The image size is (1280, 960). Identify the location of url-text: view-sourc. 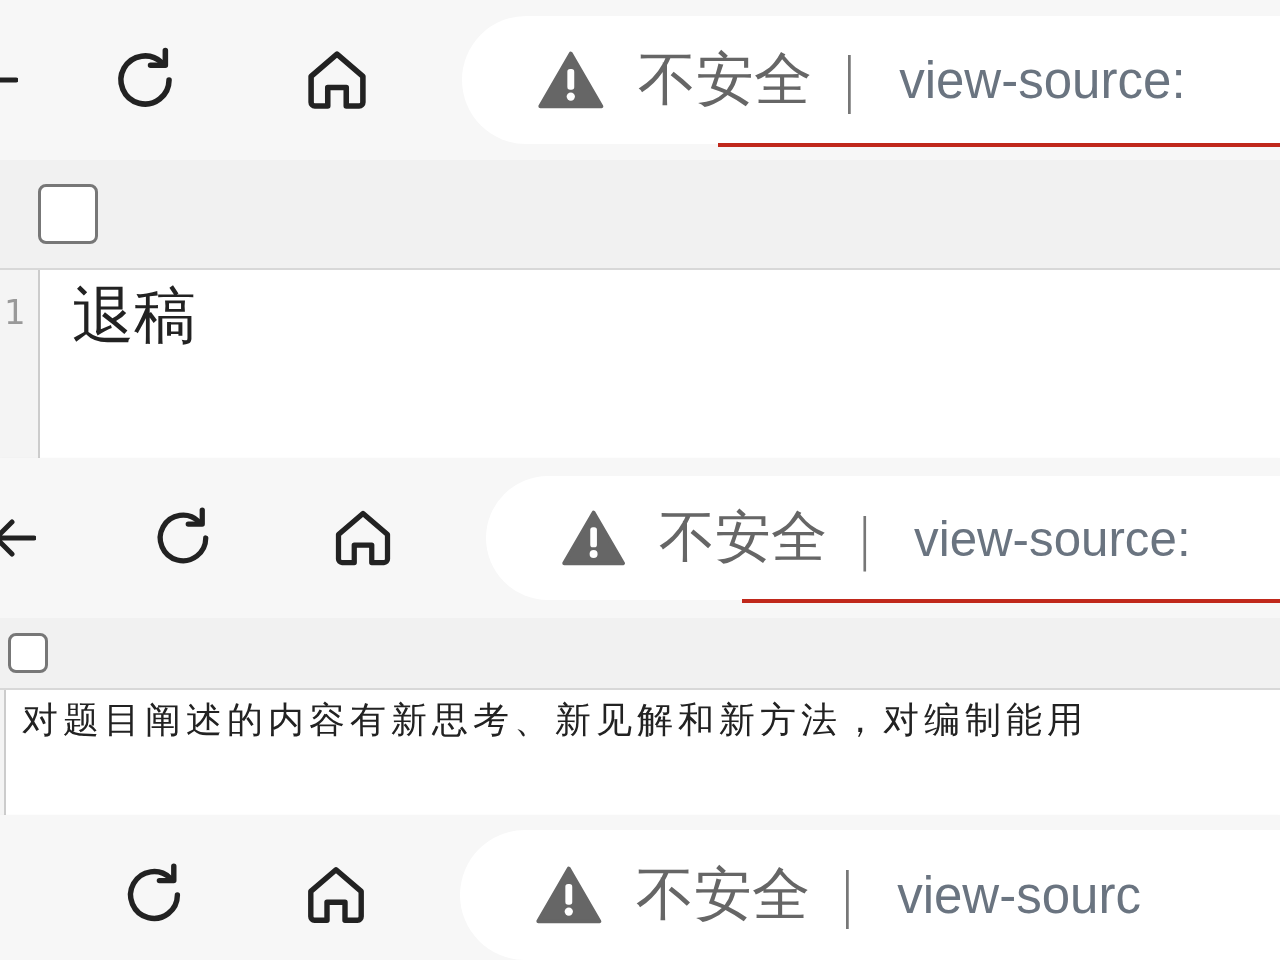
(1019, 895).